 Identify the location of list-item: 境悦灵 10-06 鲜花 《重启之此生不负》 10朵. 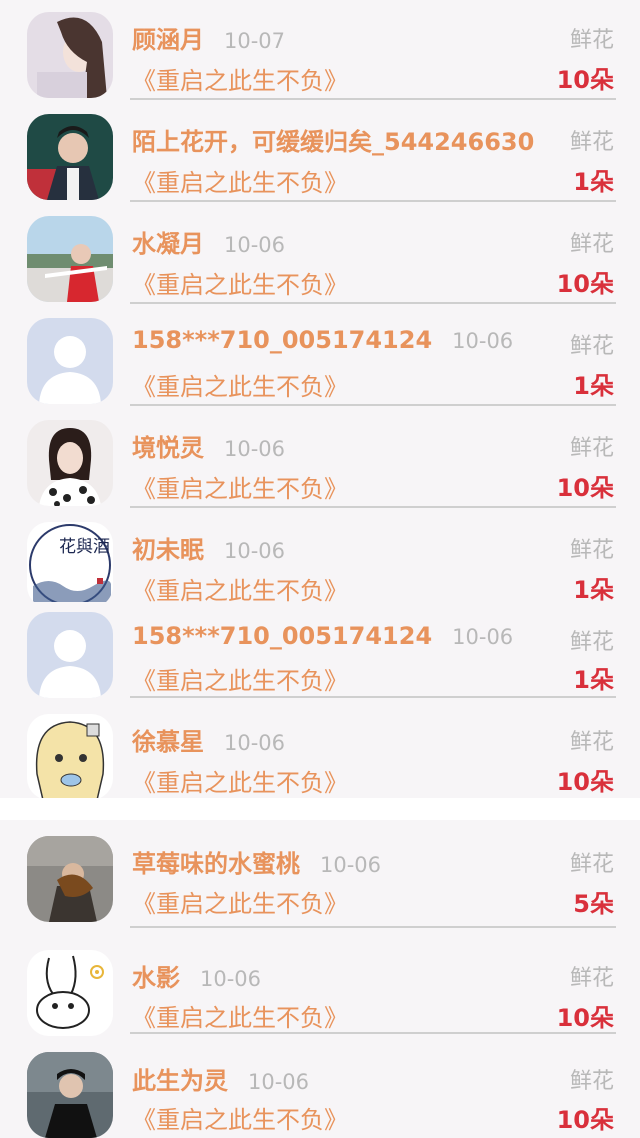
(320, 459).